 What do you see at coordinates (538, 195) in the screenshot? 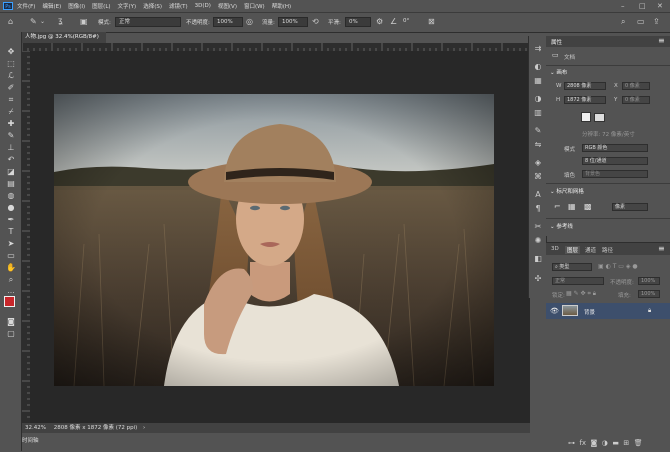
I see `character-icon: A` at bounding box center [538, 195].